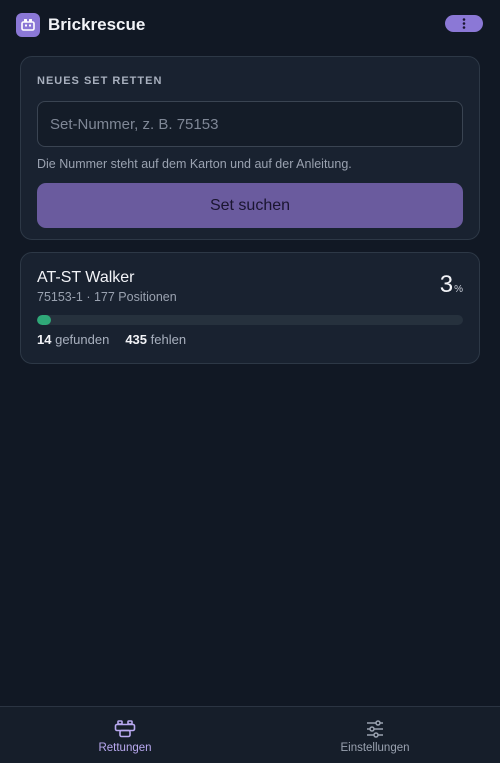 The height and width of the screenshot is (763, 500). What do you see at coordinates (86, 277) in the screenshot?
I see `set-name: AT-ST Walker` at bounding box center [86, 277].